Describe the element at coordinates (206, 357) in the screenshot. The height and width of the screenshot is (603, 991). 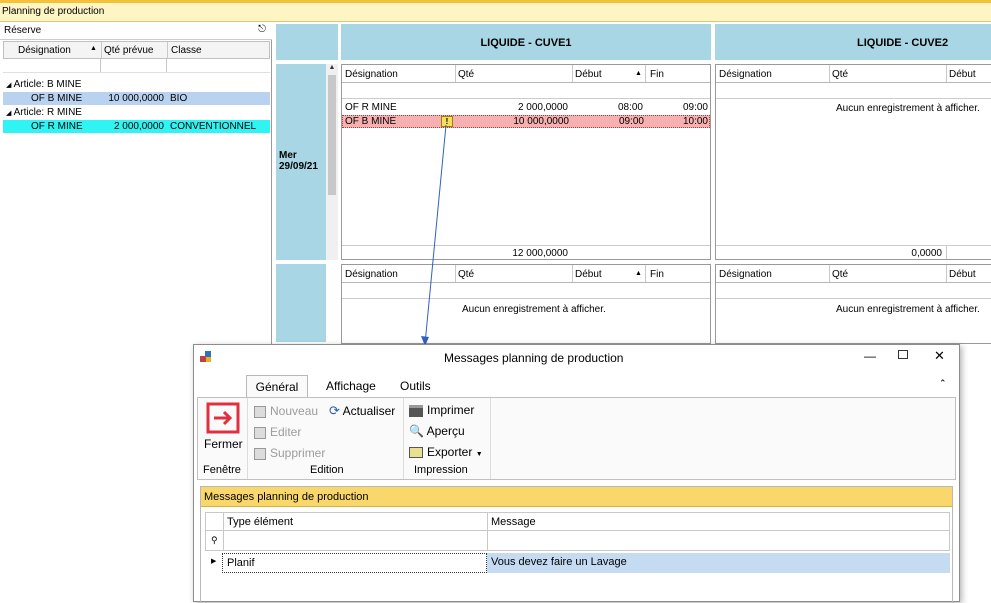
I see `app-icon` at that location.